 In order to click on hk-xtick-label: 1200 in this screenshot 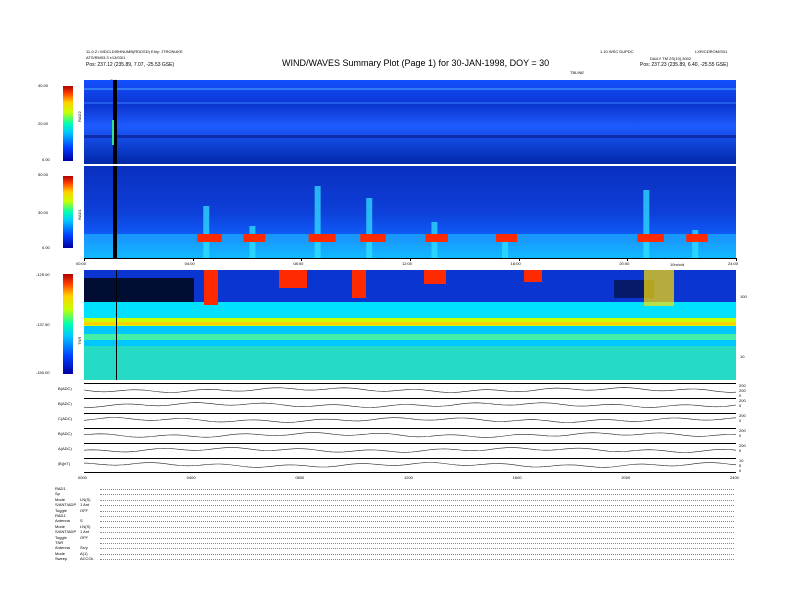, I will do `click(408, 477)`.